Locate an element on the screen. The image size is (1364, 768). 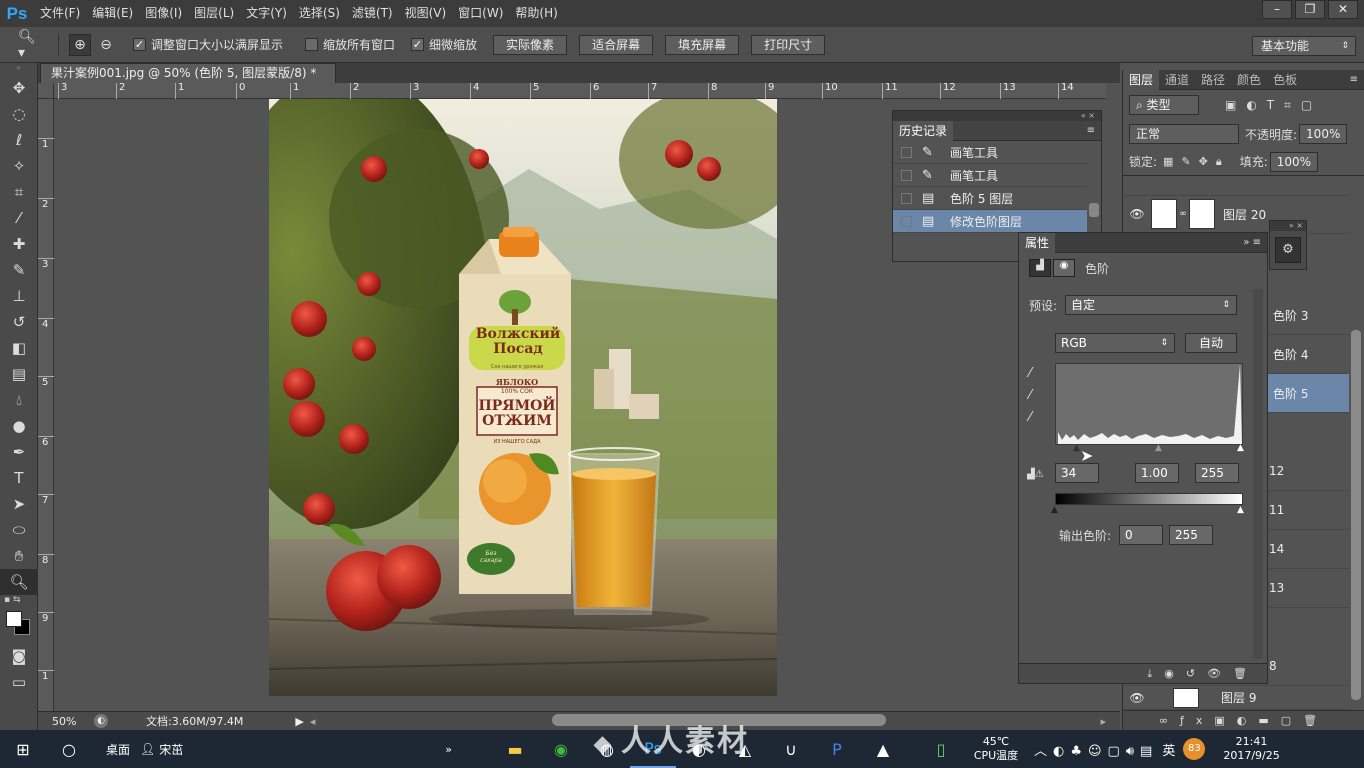
scroll-left-icon: ◂ is located at coordinates (313, 721).